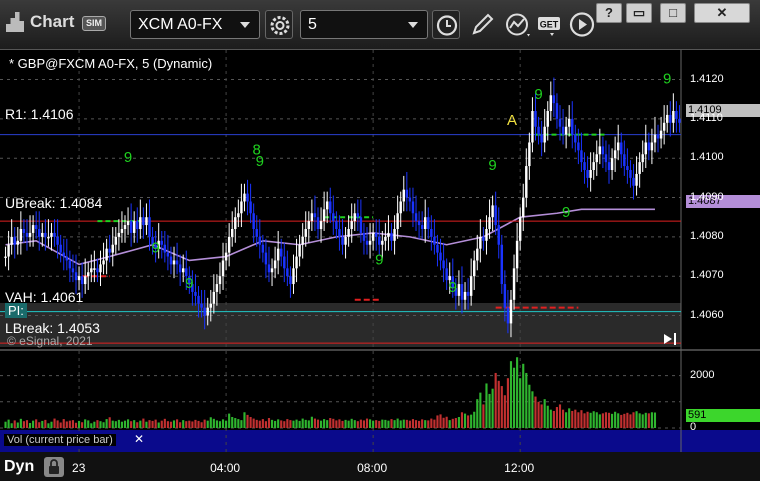 This screenshot has width=760, height=481. I want to click on pencil-icon, so click(483, 24).